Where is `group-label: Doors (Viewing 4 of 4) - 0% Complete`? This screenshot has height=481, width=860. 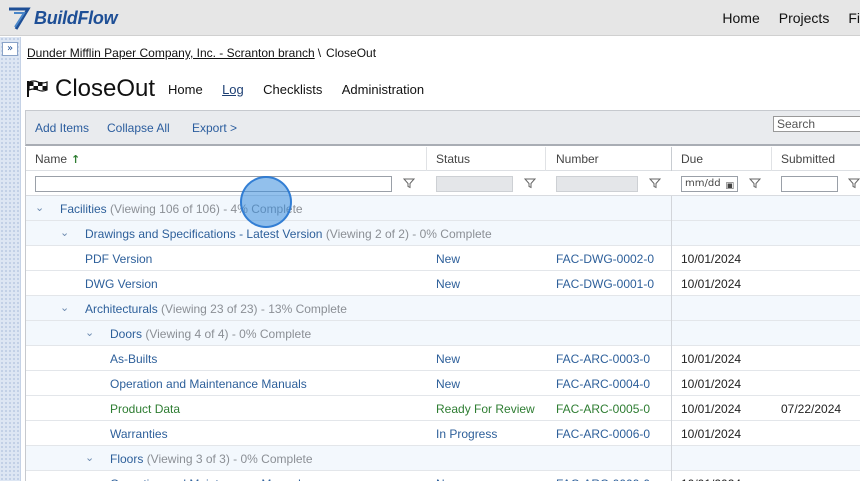 group-label: Doors (Viewing 4 of 4) - 0% Complete is located at coordinates (210, 334).